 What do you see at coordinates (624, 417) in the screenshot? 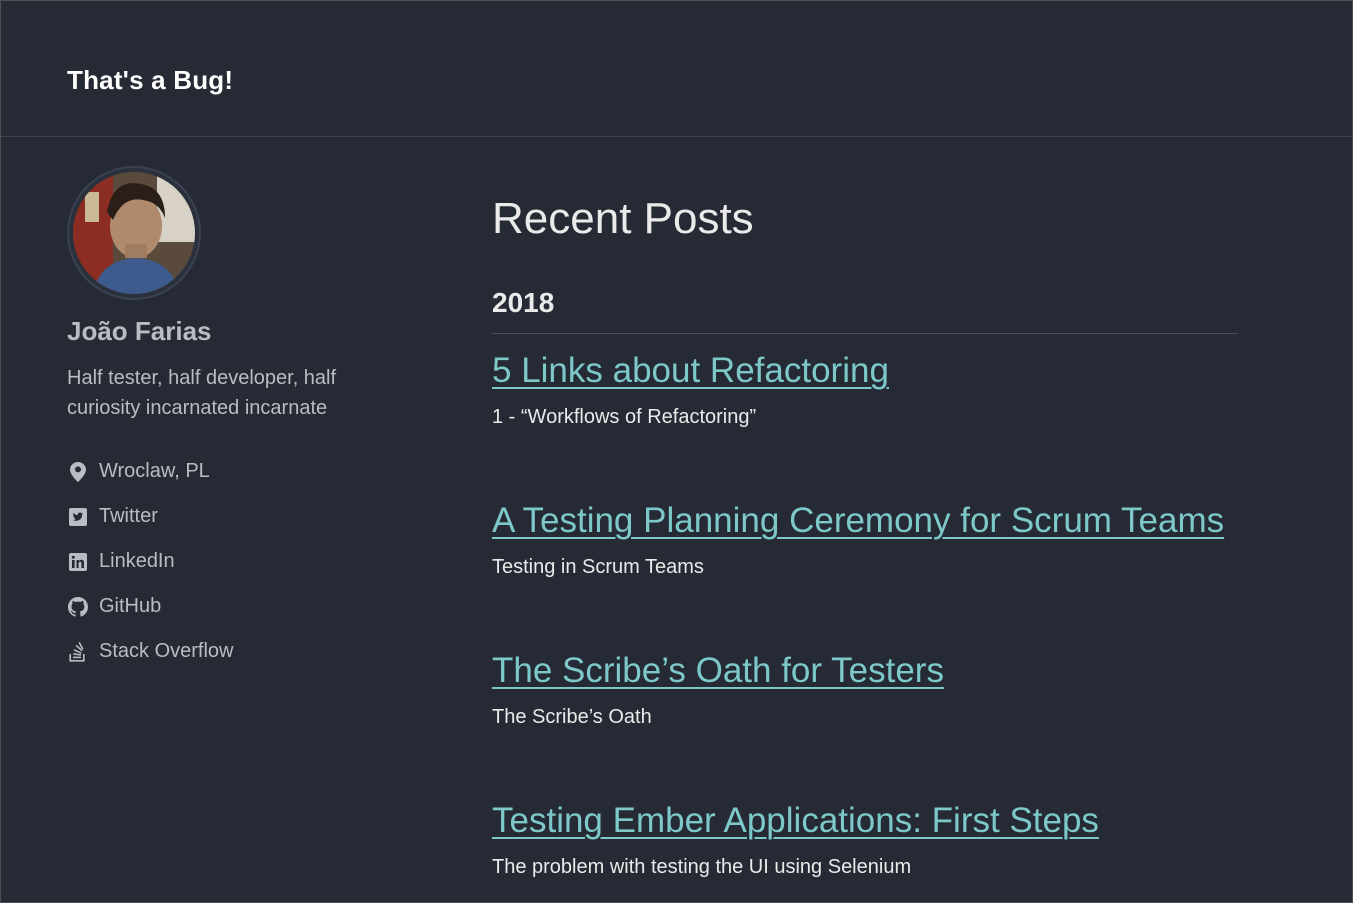
I see `post-excerpt: 1 - “Workflows of Refactoring”` at bounding box center [624, 417].